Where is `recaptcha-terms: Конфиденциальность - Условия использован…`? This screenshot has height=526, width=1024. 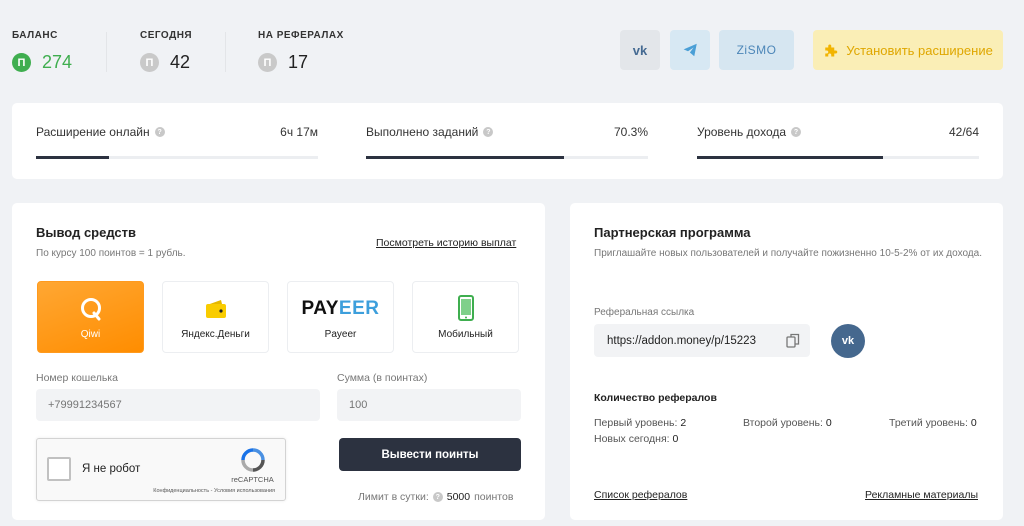
recaptcha-terms: Конфиденциальность - Условия использован… is located at coordinates (214, 491).